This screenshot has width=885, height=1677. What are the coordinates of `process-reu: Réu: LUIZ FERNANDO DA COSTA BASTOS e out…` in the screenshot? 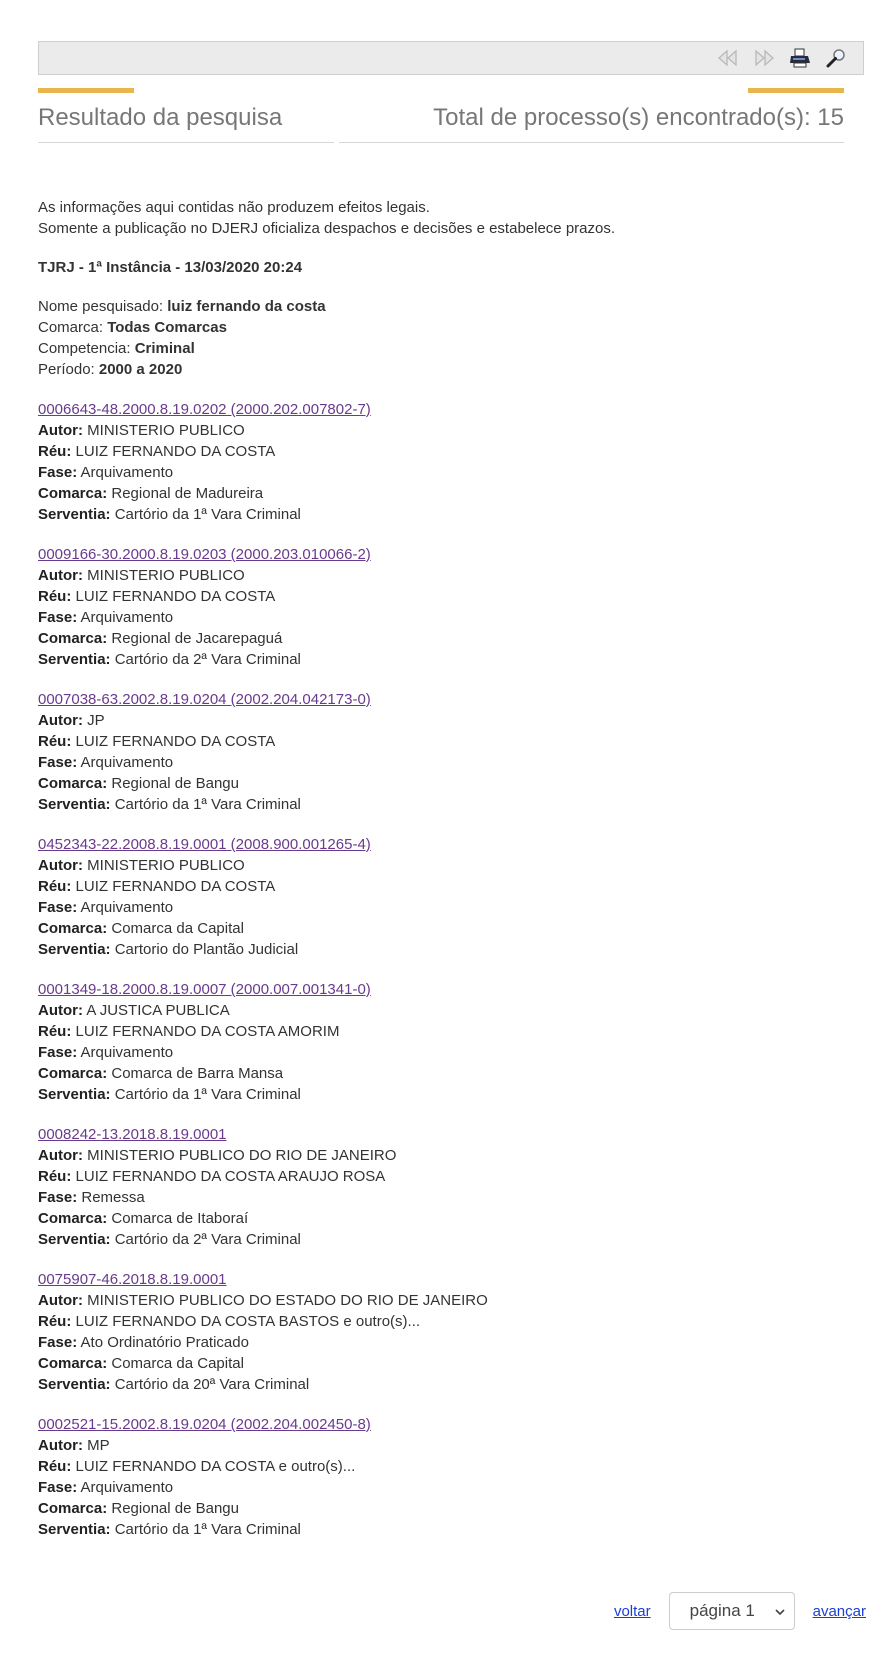 It's located at (441, 1321).